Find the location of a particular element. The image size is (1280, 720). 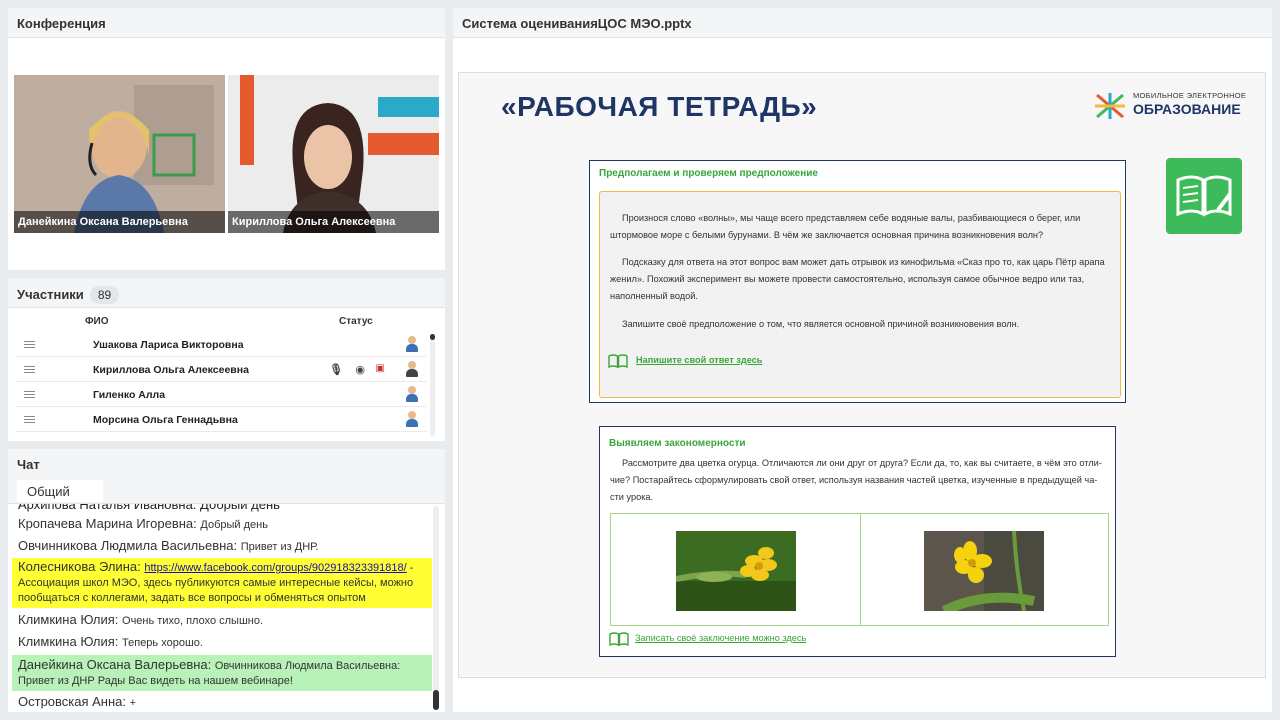

meo-logo-icon is located at coordinates (1110, 106).